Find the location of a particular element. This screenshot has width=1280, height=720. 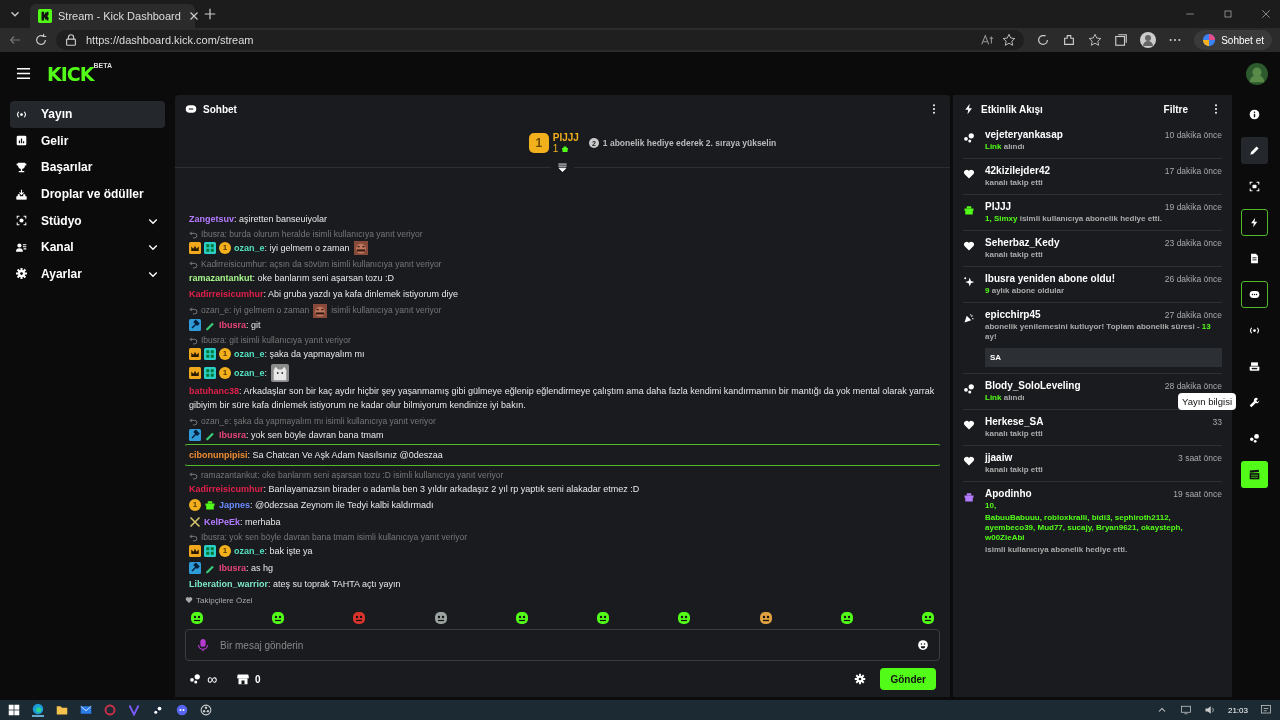

followers-only-label: Takipçilere Özel is located at coordinates (224, 600).